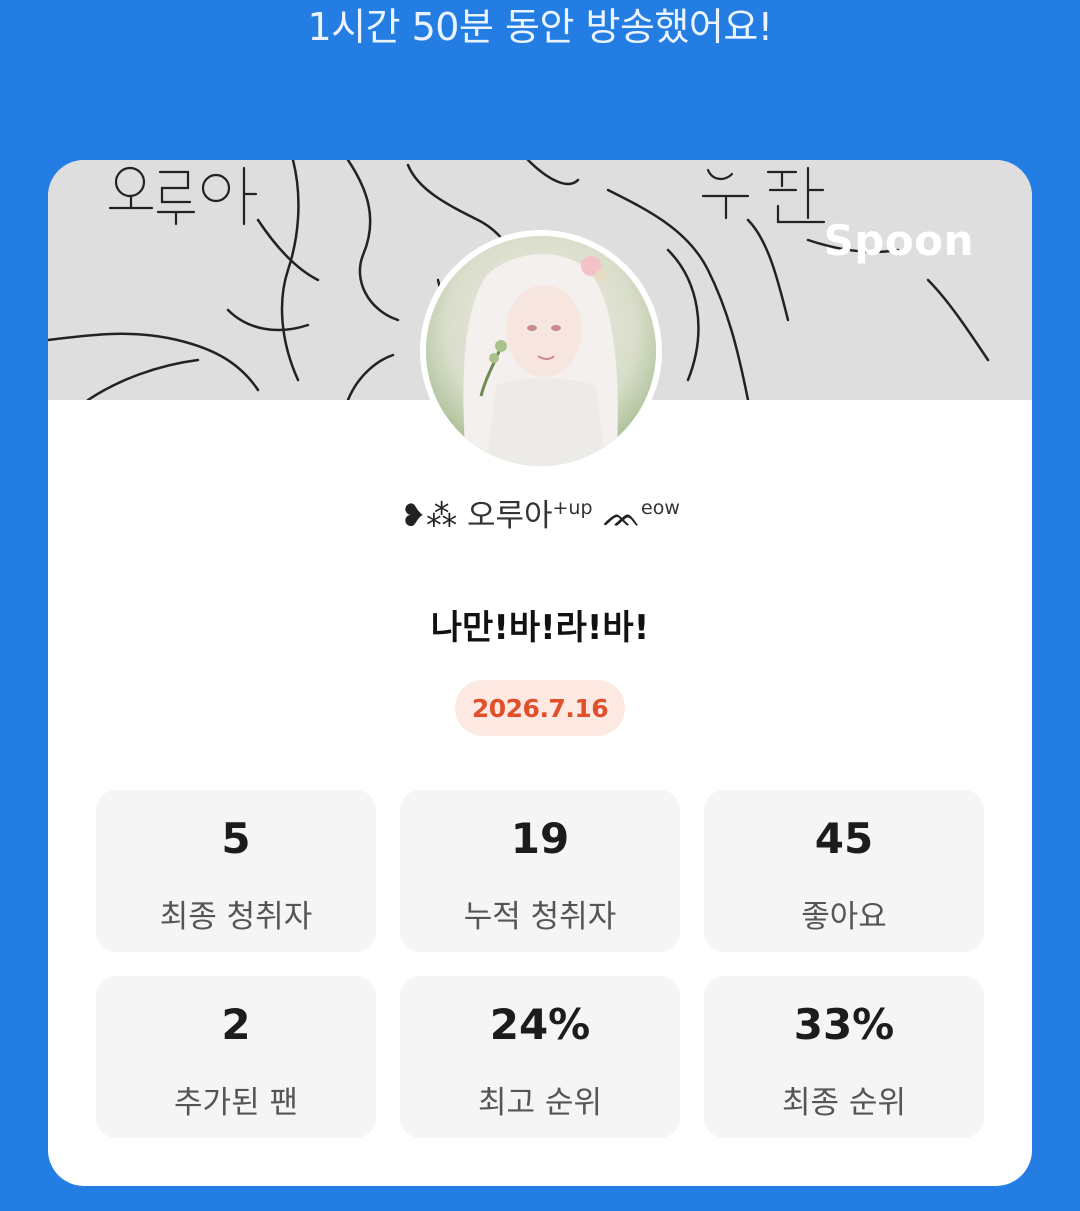 Image resolution: width=1080 pixels, height=1211 pixels. What do you see at coordinates (236, 1103) in the screenshot?
I see `stat-label: 추가된 팬` at bounding box center [236, 1103].